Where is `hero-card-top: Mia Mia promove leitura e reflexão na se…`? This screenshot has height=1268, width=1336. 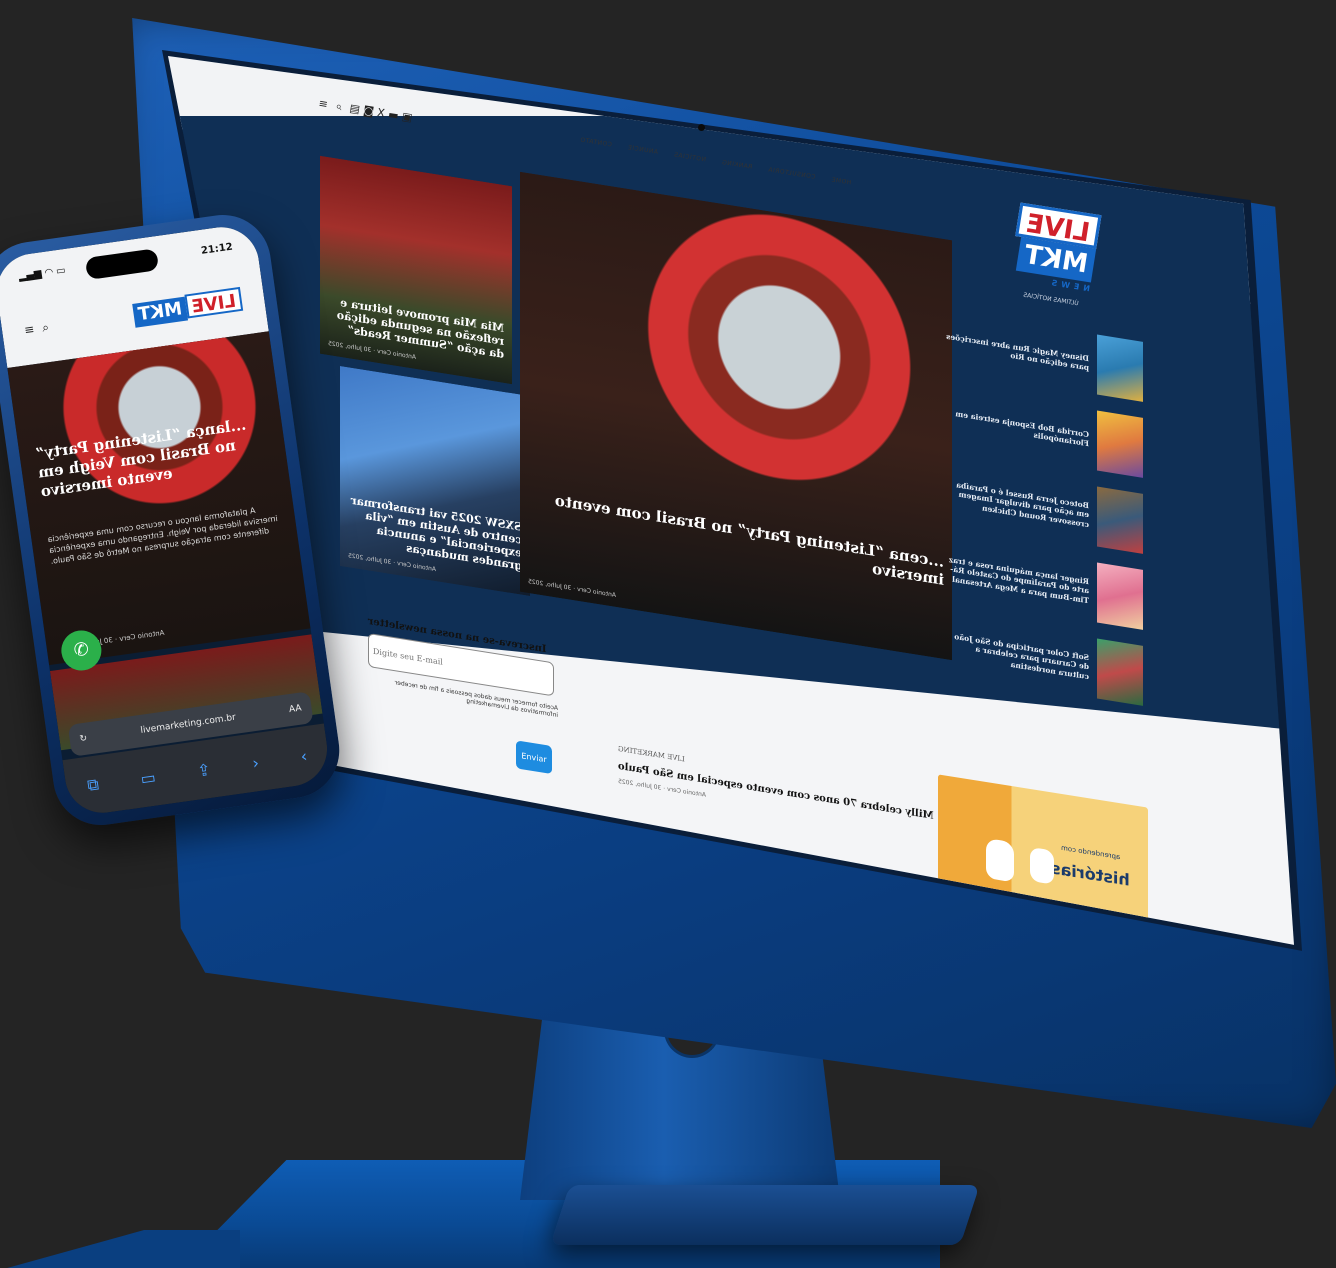 hero-card-top: Mia Mia promove leitura e reflexão na se… is located at coordinates (416, 270).